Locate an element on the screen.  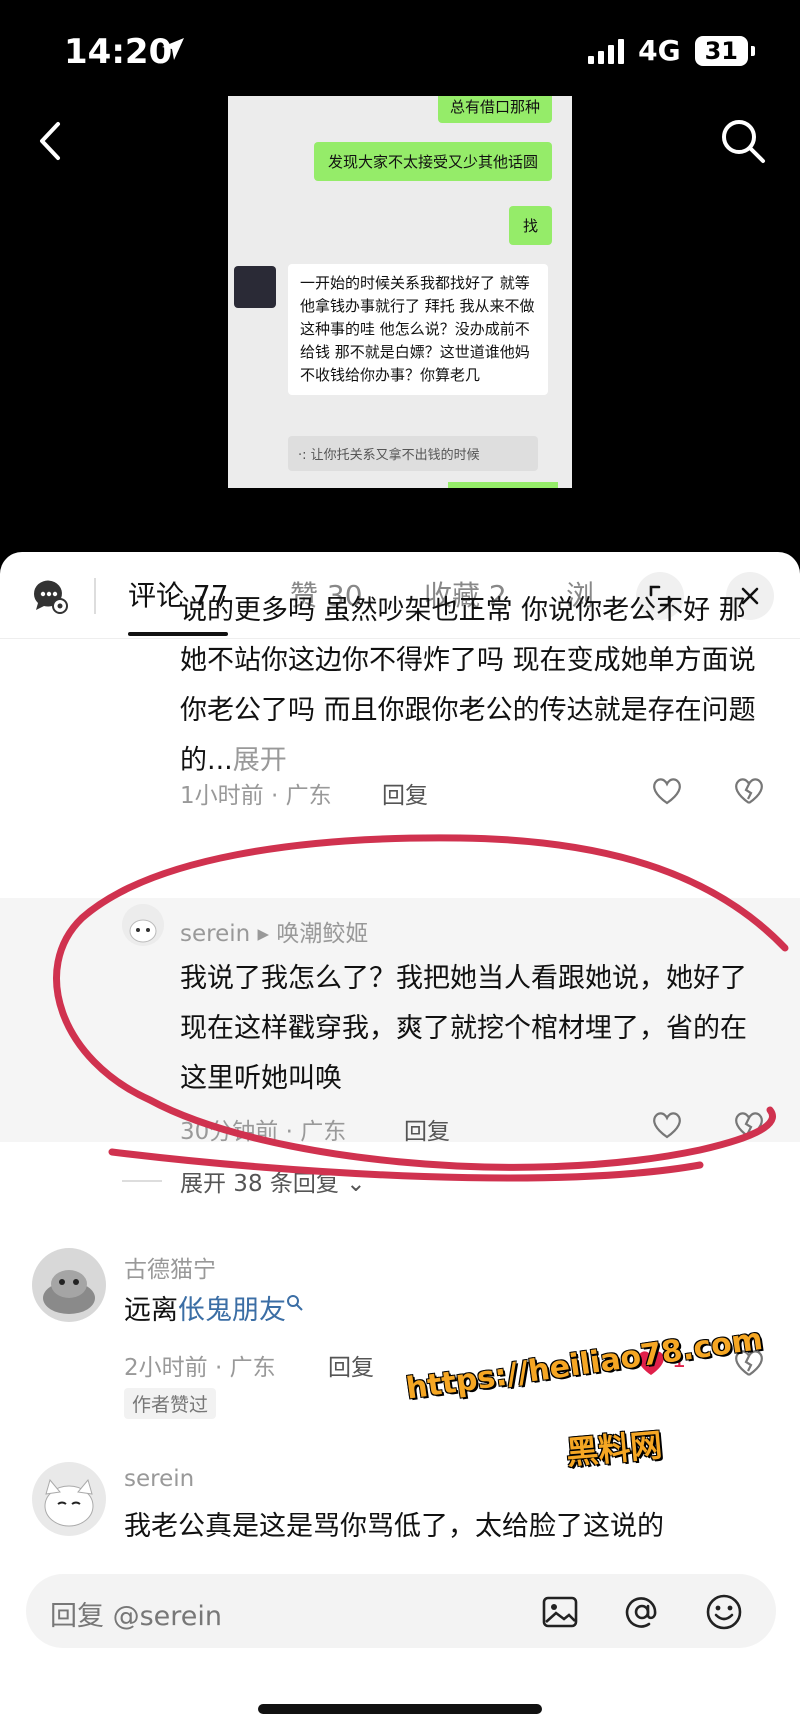
search-link: 伥鬼朋友 is located at coordinates (232, 1310).